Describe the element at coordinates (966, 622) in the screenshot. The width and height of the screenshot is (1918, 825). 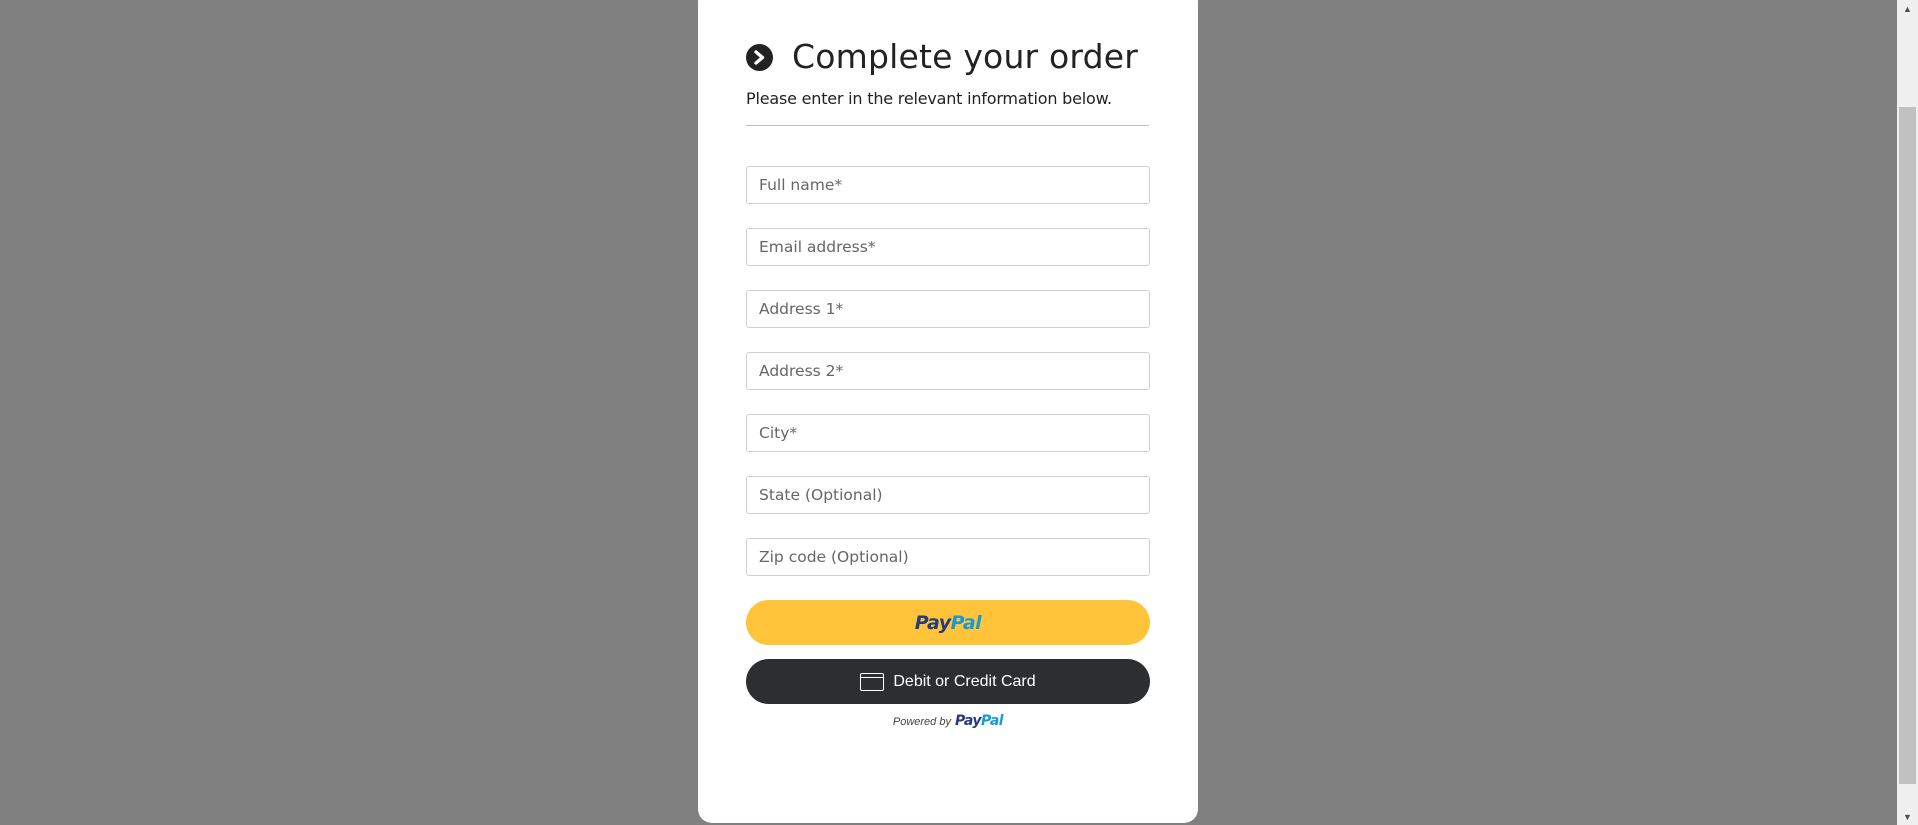
I see `paypal-logo-pal: Pal` at that location.